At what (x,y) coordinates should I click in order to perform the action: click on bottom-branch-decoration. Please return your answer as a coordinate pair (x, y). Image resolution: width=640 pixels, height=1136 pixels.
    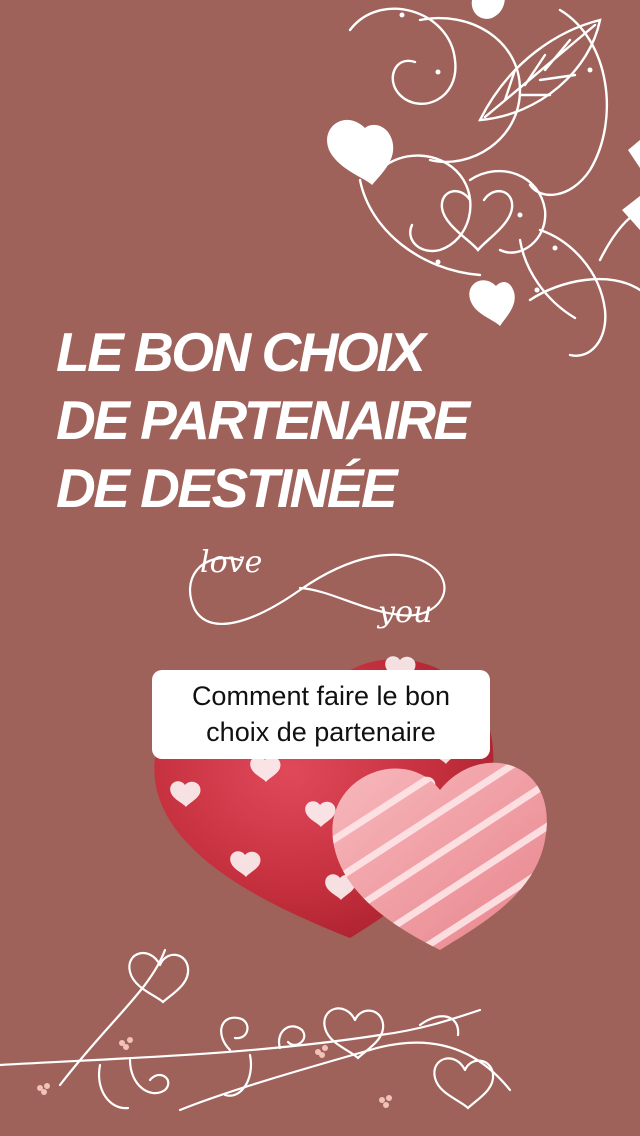
    Looking at the image, I should click on (256, 1030).